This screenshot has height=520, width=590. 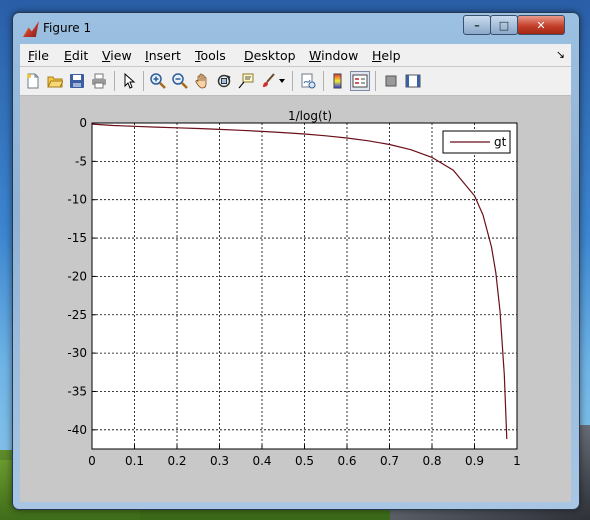 I want to click on pan-hand-icon, so click(x=202, y=81).